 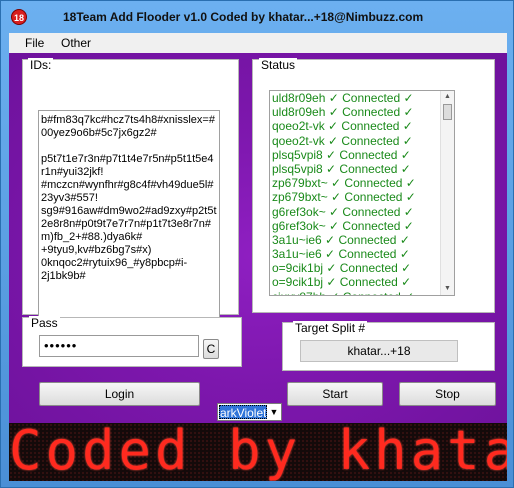 I want to click on pass-panel: Pass •••••• C, so click(x=132, y=341).